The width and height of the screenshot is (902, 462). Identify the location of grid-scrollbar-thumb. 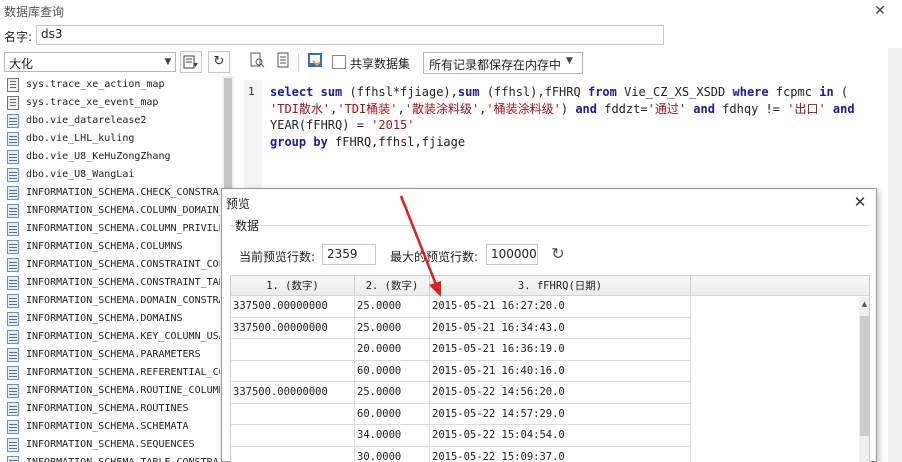
(864, 376).